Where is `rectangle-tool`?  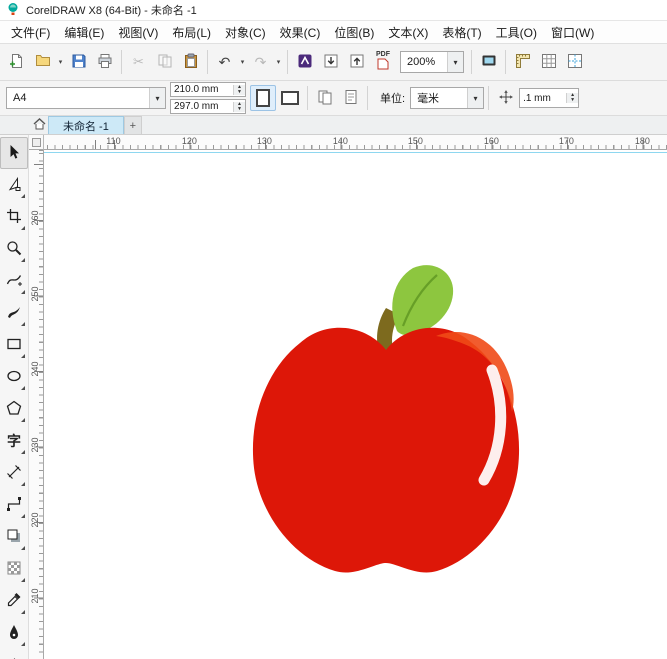 rectangle-tool is located at coordinates (14, 345).